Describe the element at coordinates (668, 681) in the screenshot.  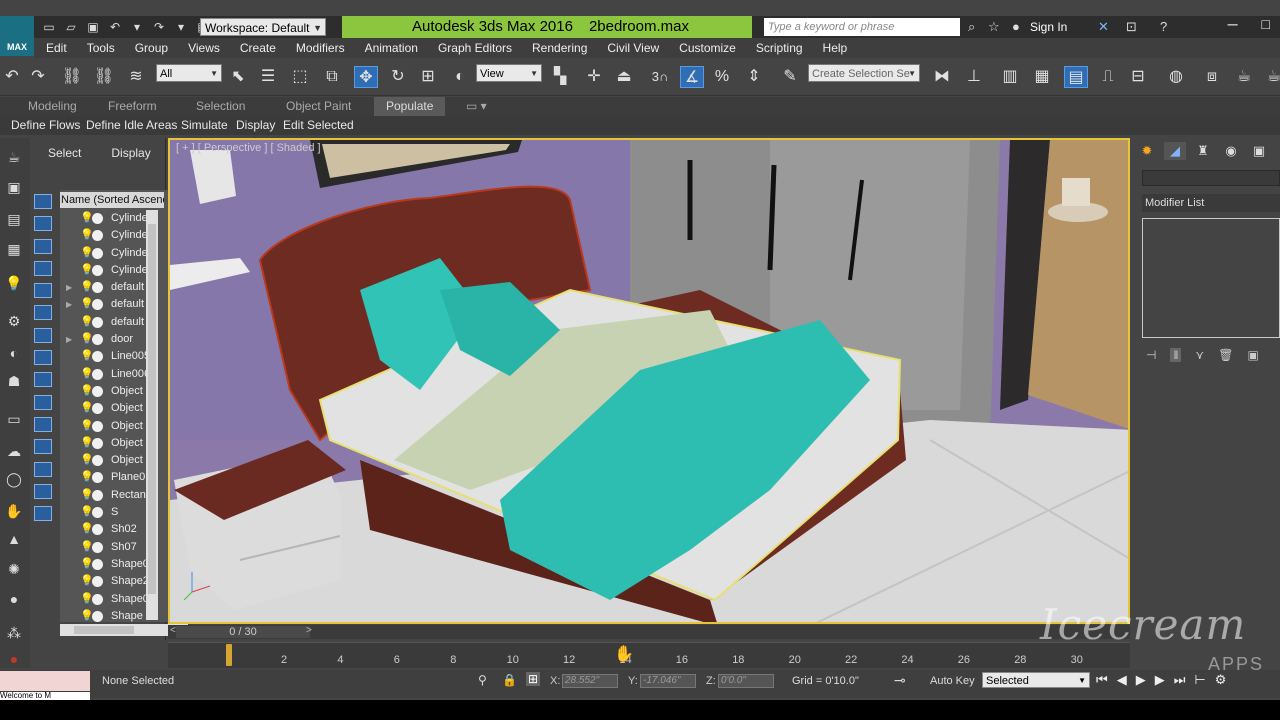
I see `y-coordinate-field: -17.046"` at that location.